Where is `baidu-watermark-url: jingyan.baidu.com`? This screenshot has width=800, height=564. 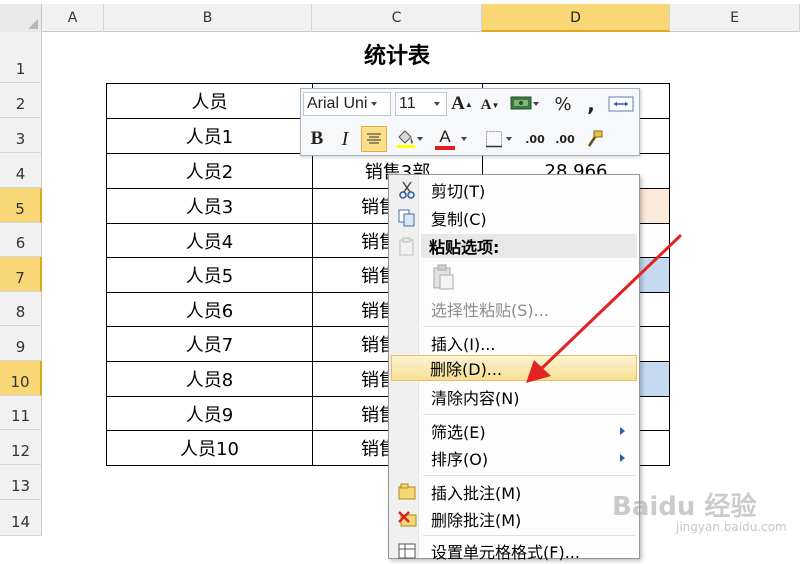 baidu-watermark-url: jingyan.baidu.com is located at coordinates (731, 527).